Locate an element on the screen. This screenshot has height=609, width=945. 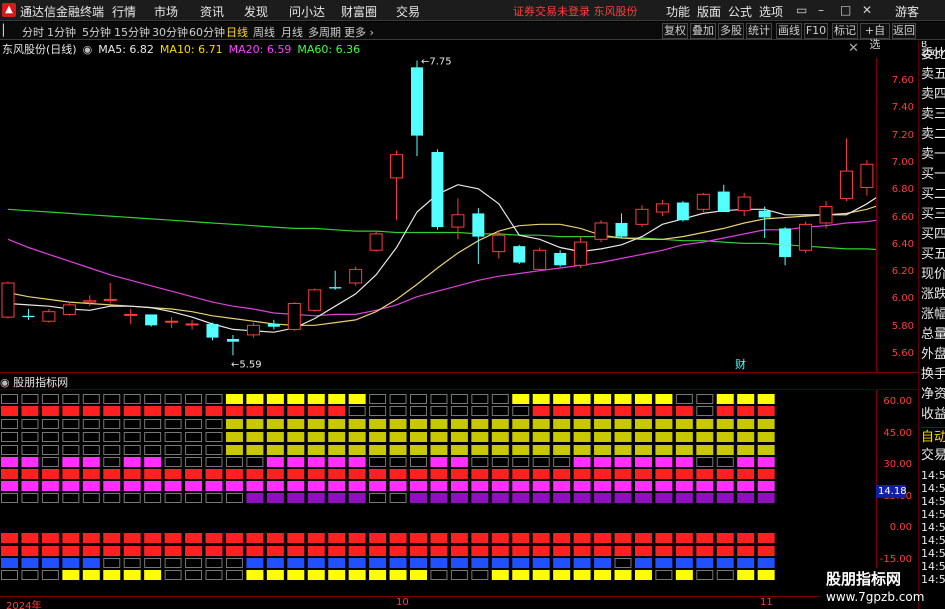
price-tick: 7.20 is located at coordinates (902, 135).